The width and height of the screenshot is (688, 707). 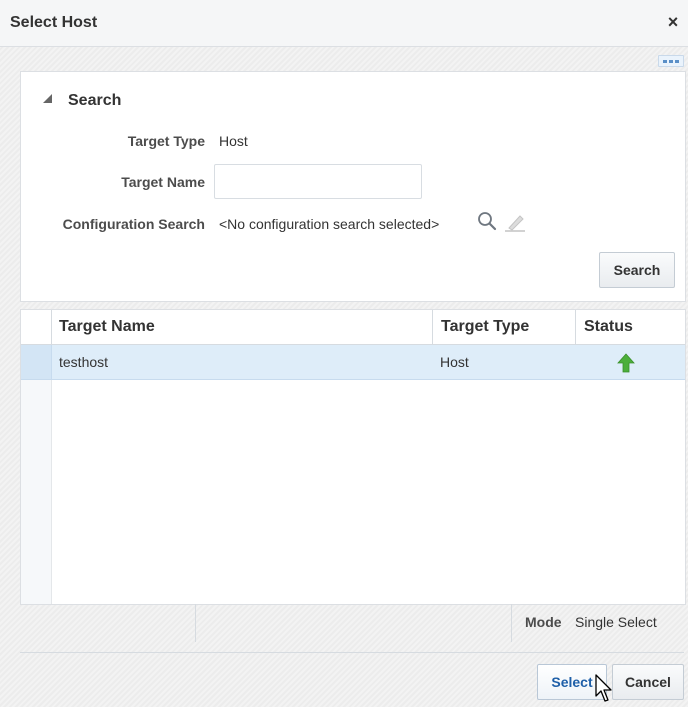 What do you see at coordinates (344, 23) in the screenshot?
I see `dialog-titlebar: Select Host ×` at bounding box center [344, 23].